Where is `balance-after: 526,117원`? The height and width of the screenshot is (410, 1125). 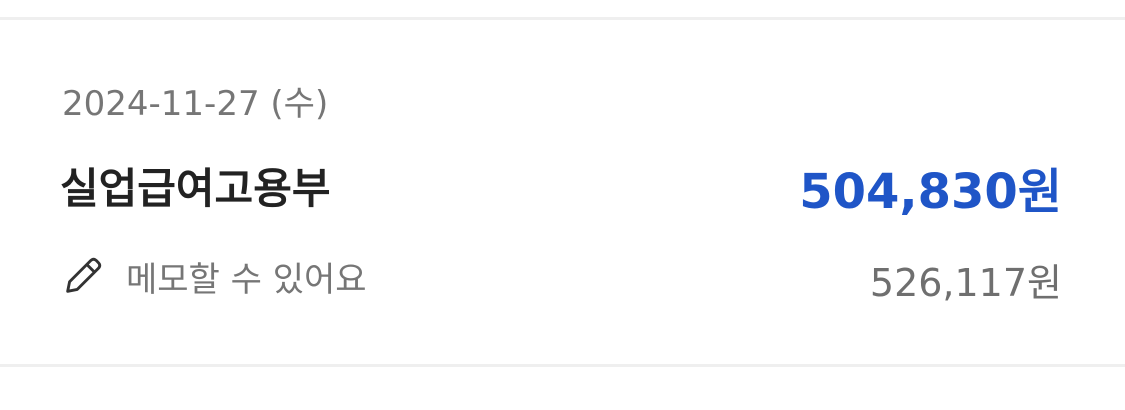 balance-after: 526,117원 is located at coordinates (965, 283).